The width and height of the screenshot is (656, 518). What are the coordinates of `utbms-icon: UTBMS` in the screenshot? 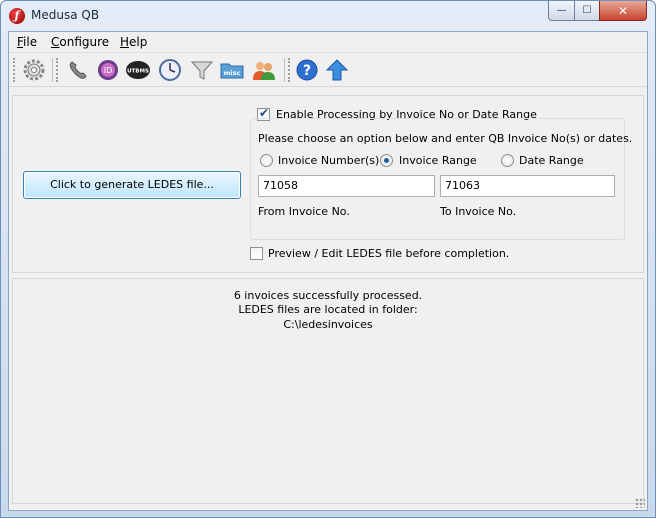 It's located at (138, 70).